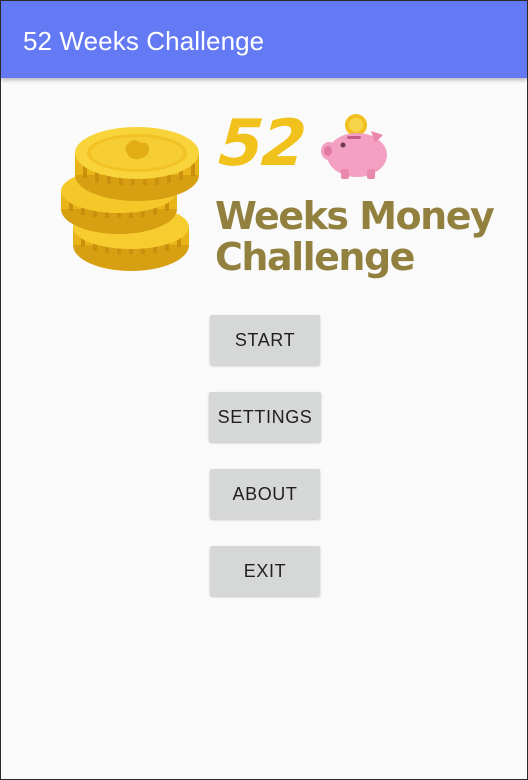  What do you see at coordinates (265, 340) in the screenshot?
I see `start-button: START` at bounding box center [265, 340].